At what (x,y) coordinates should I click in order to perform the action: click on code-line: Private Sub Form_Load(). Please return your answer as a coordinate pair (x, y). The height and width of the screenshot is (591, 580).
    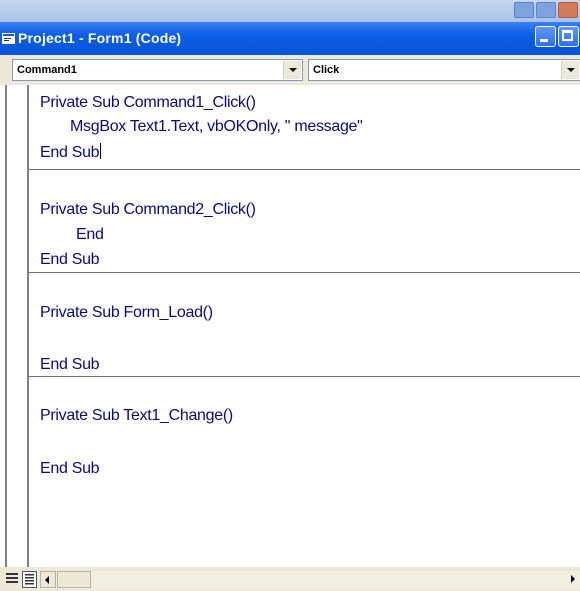
    Looking at the image, I should click on (126, 313).